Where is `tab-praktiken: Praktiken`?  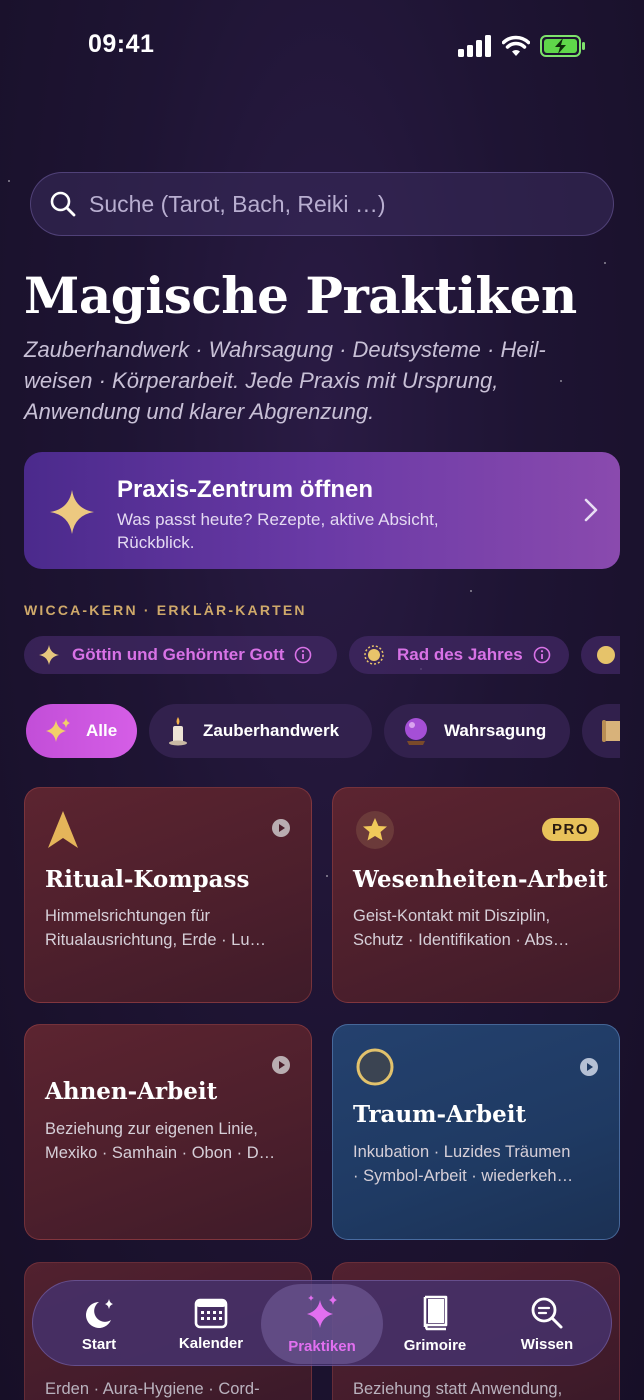 tab-praktiken: Praktiken is located at coordinates (322, 1324).